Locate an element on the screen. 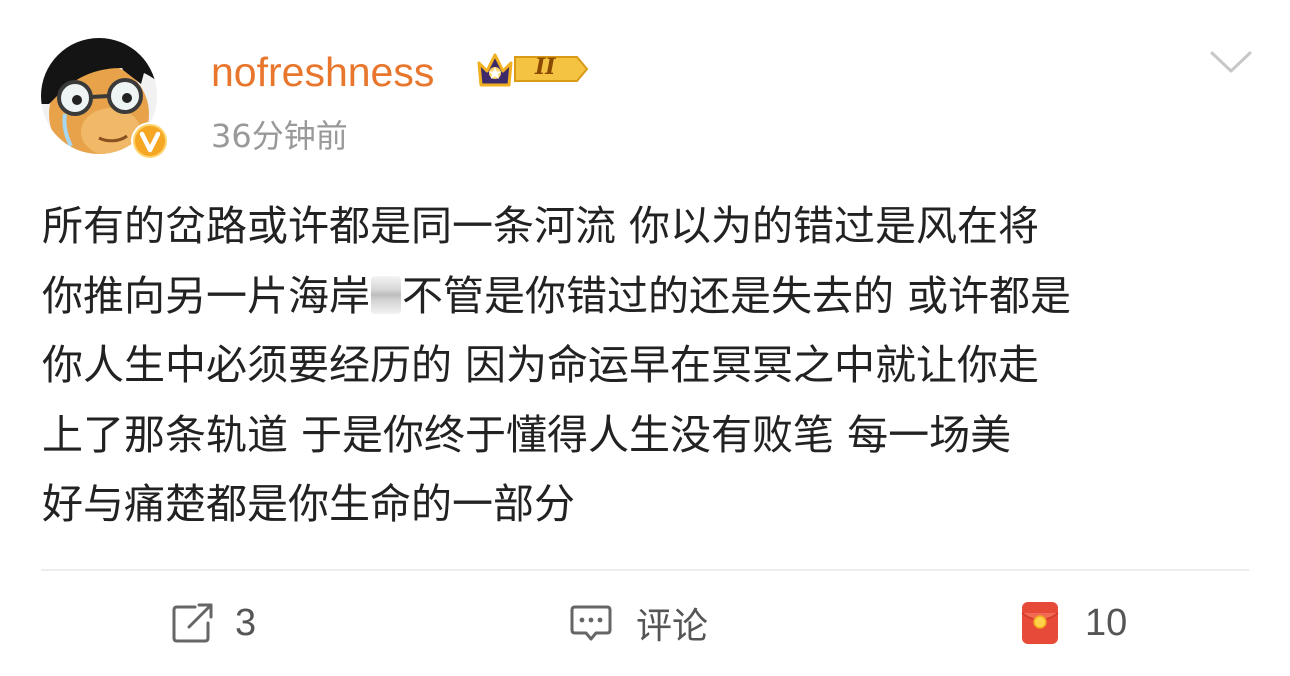  comment-icon is located at coordinates (591, 623).